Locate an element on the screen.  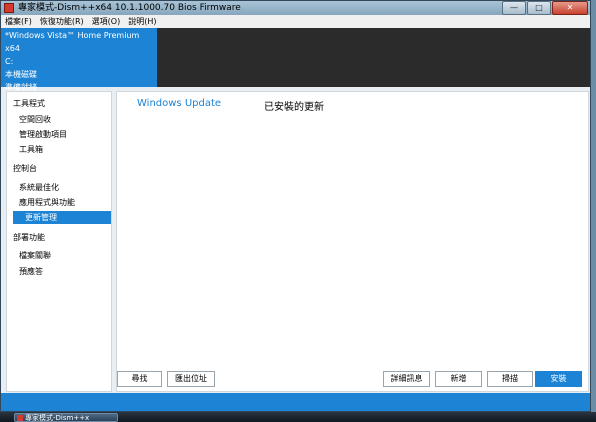
maximize-button: □ is located at coordinates (539, 8).